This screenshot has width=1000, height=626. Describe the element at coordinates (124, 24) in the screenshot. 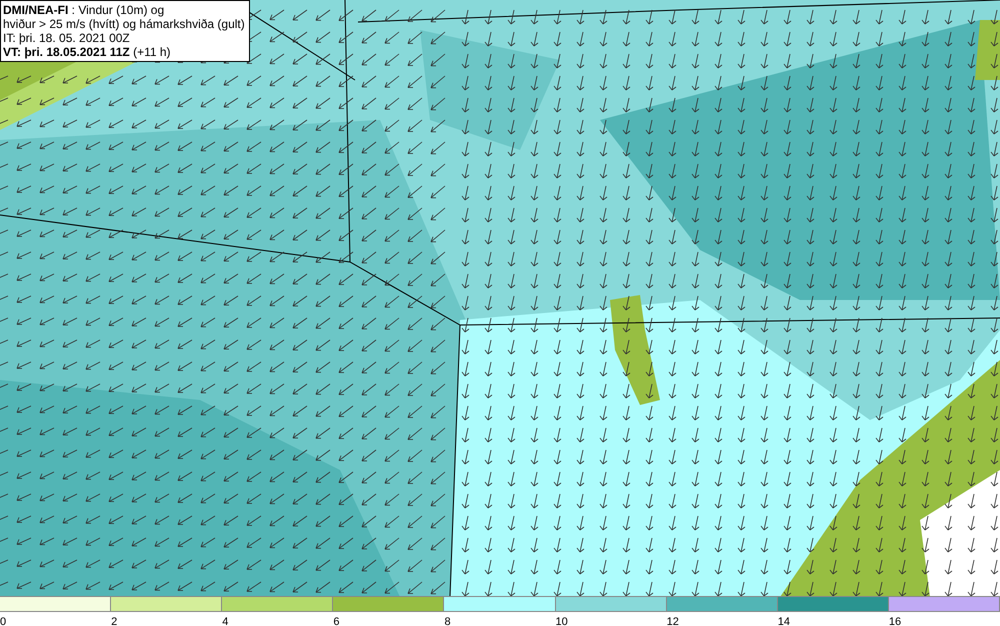

I see `info-text: hviður > 25 m/s (hvítt) og hámarkshviða (gult)` at that location.